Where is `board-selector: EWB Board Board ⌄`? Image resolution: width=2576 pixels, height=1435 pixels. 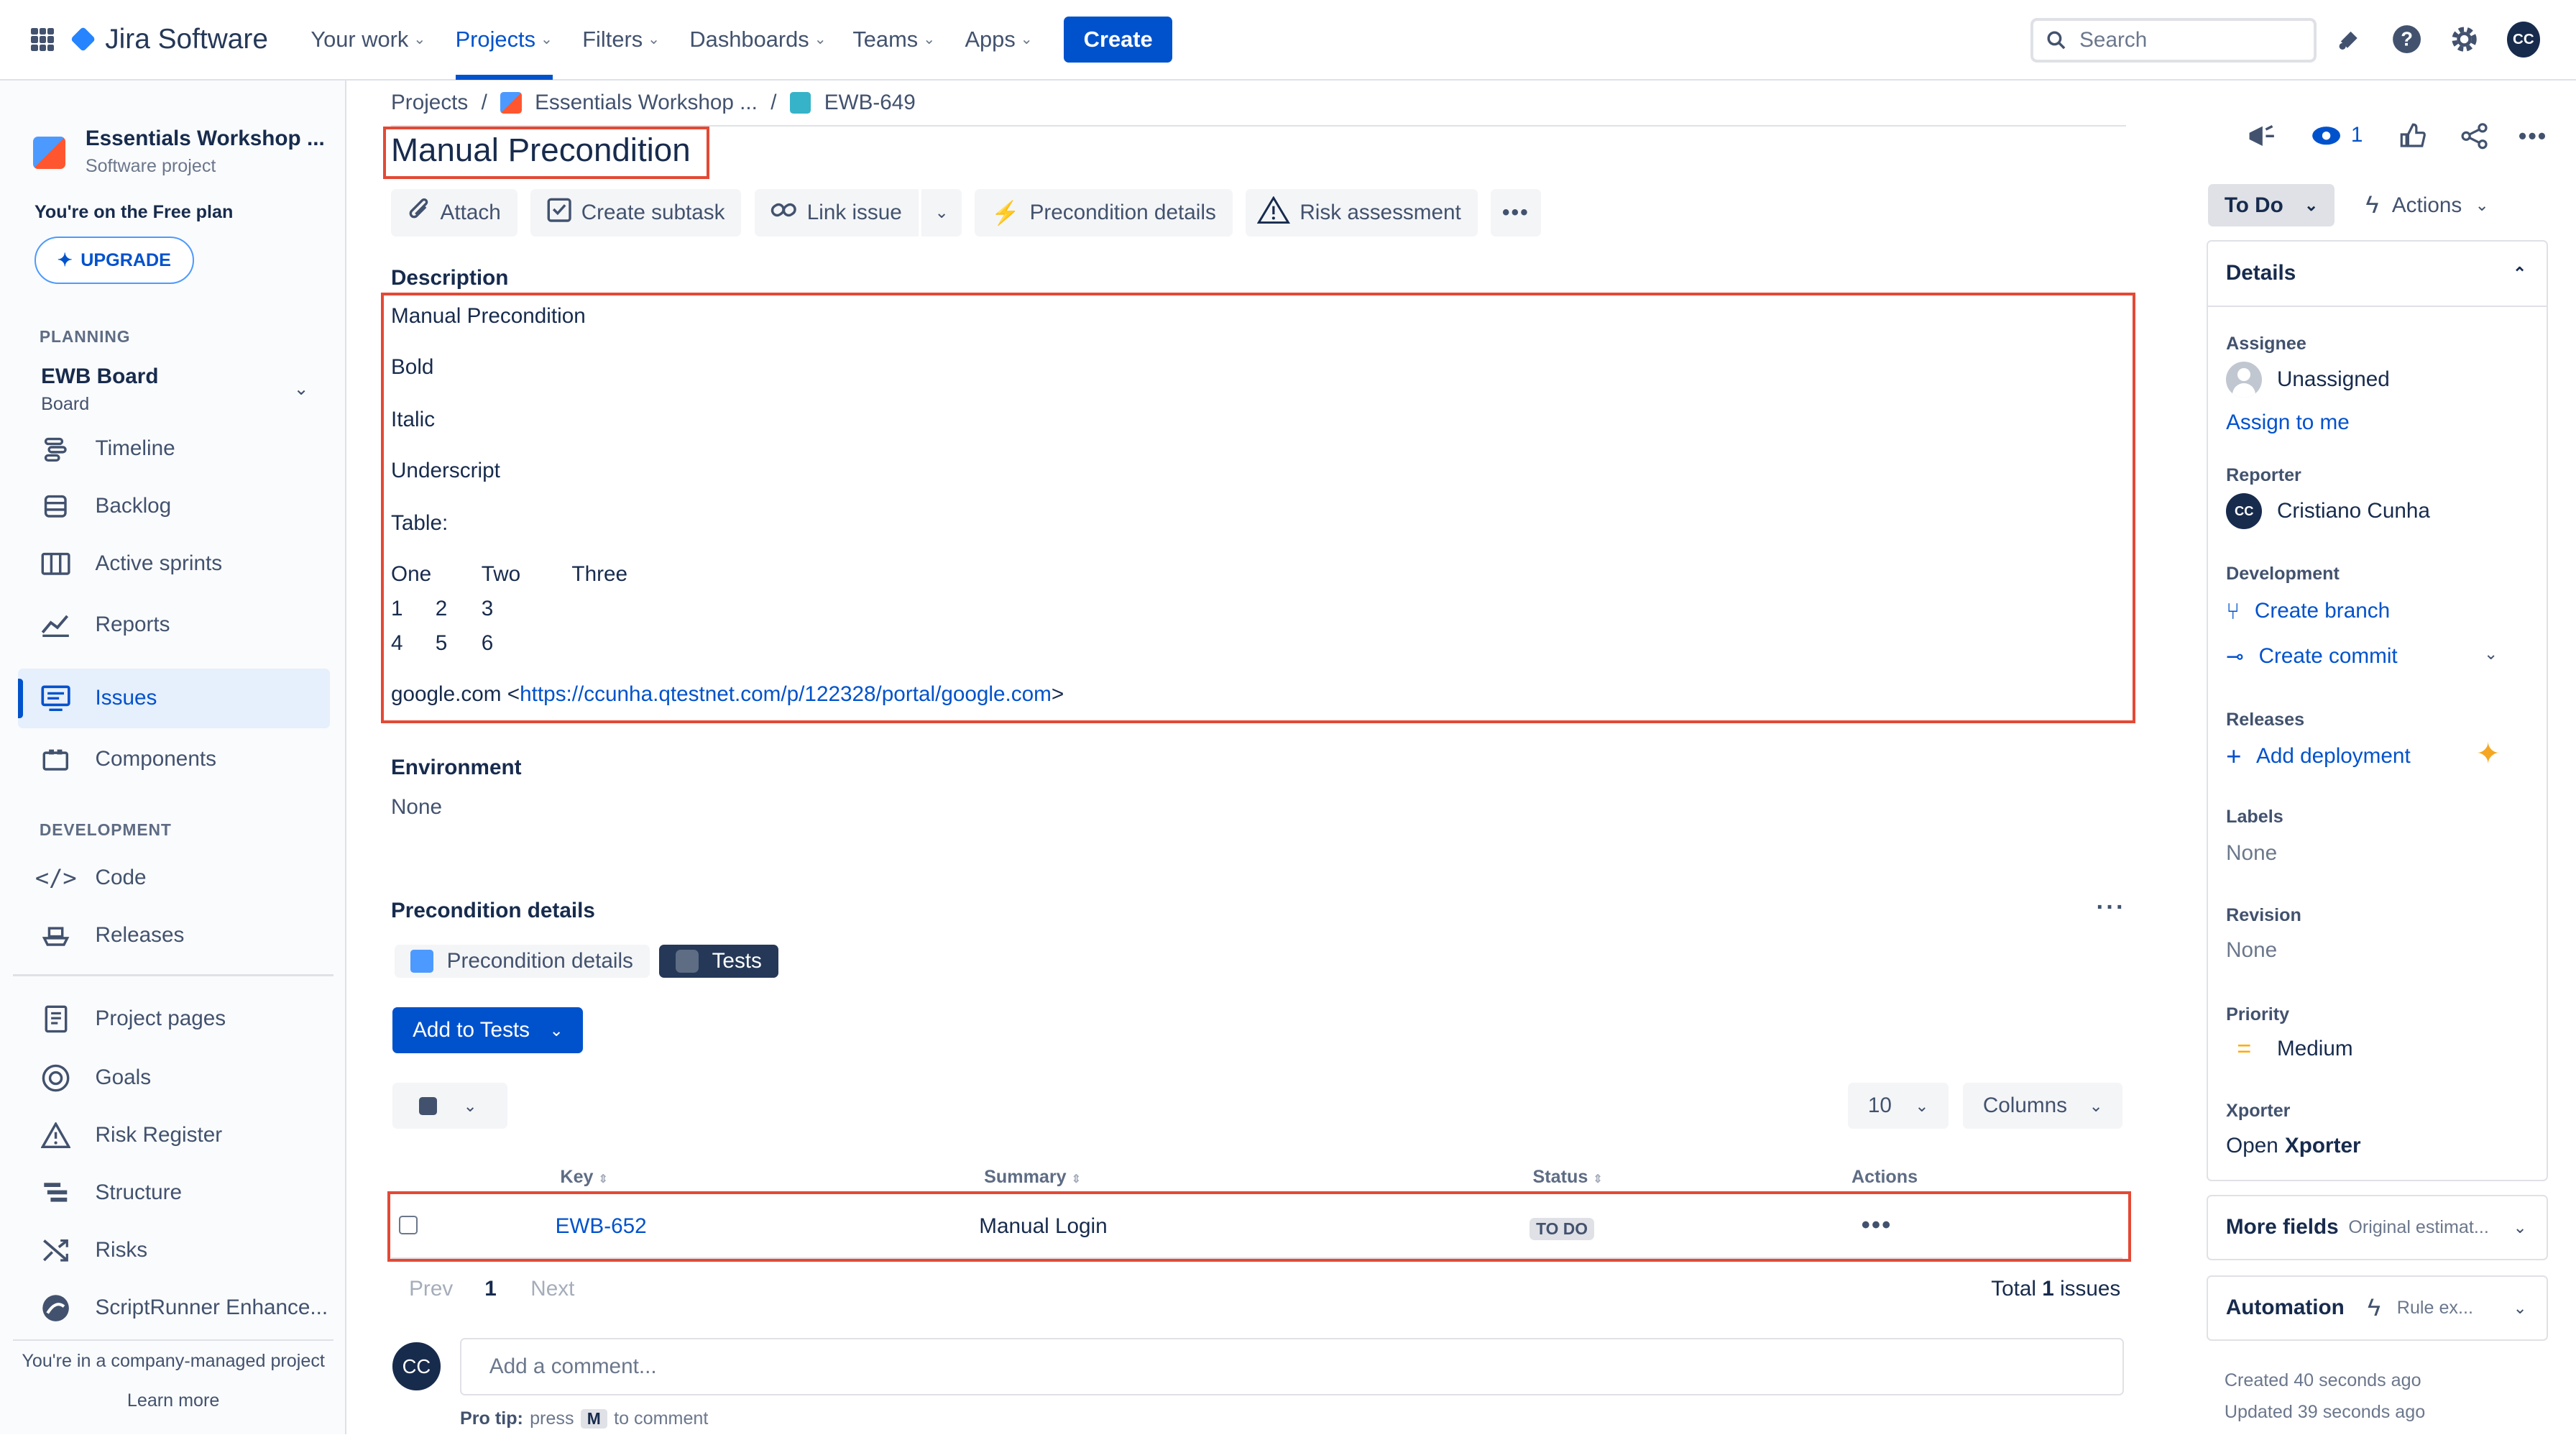 board-selector: EWB Board Board ⌄ is located at coordinates (175, 390).